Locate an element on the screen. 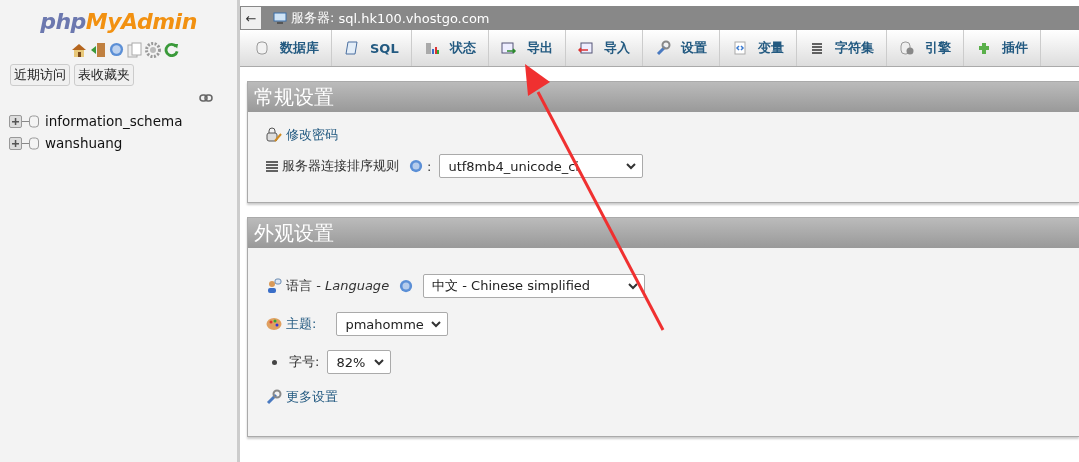 This screenshot has width=1079, height=462. tab: 设置 is located at coordinates (681, 48).